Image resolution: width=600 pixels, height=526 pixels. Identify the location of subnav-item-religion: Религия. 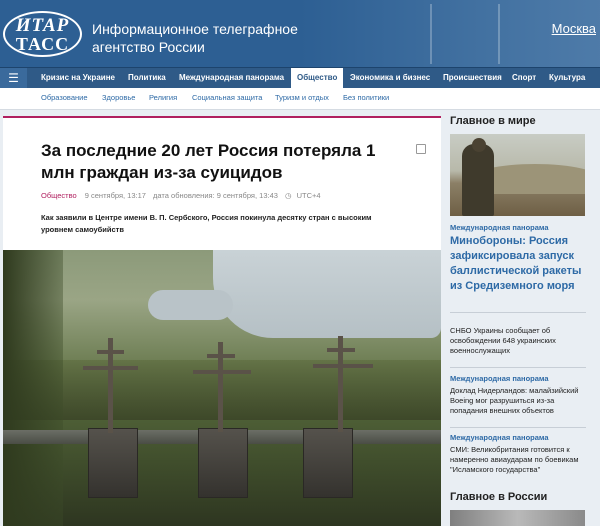
(163, 97).